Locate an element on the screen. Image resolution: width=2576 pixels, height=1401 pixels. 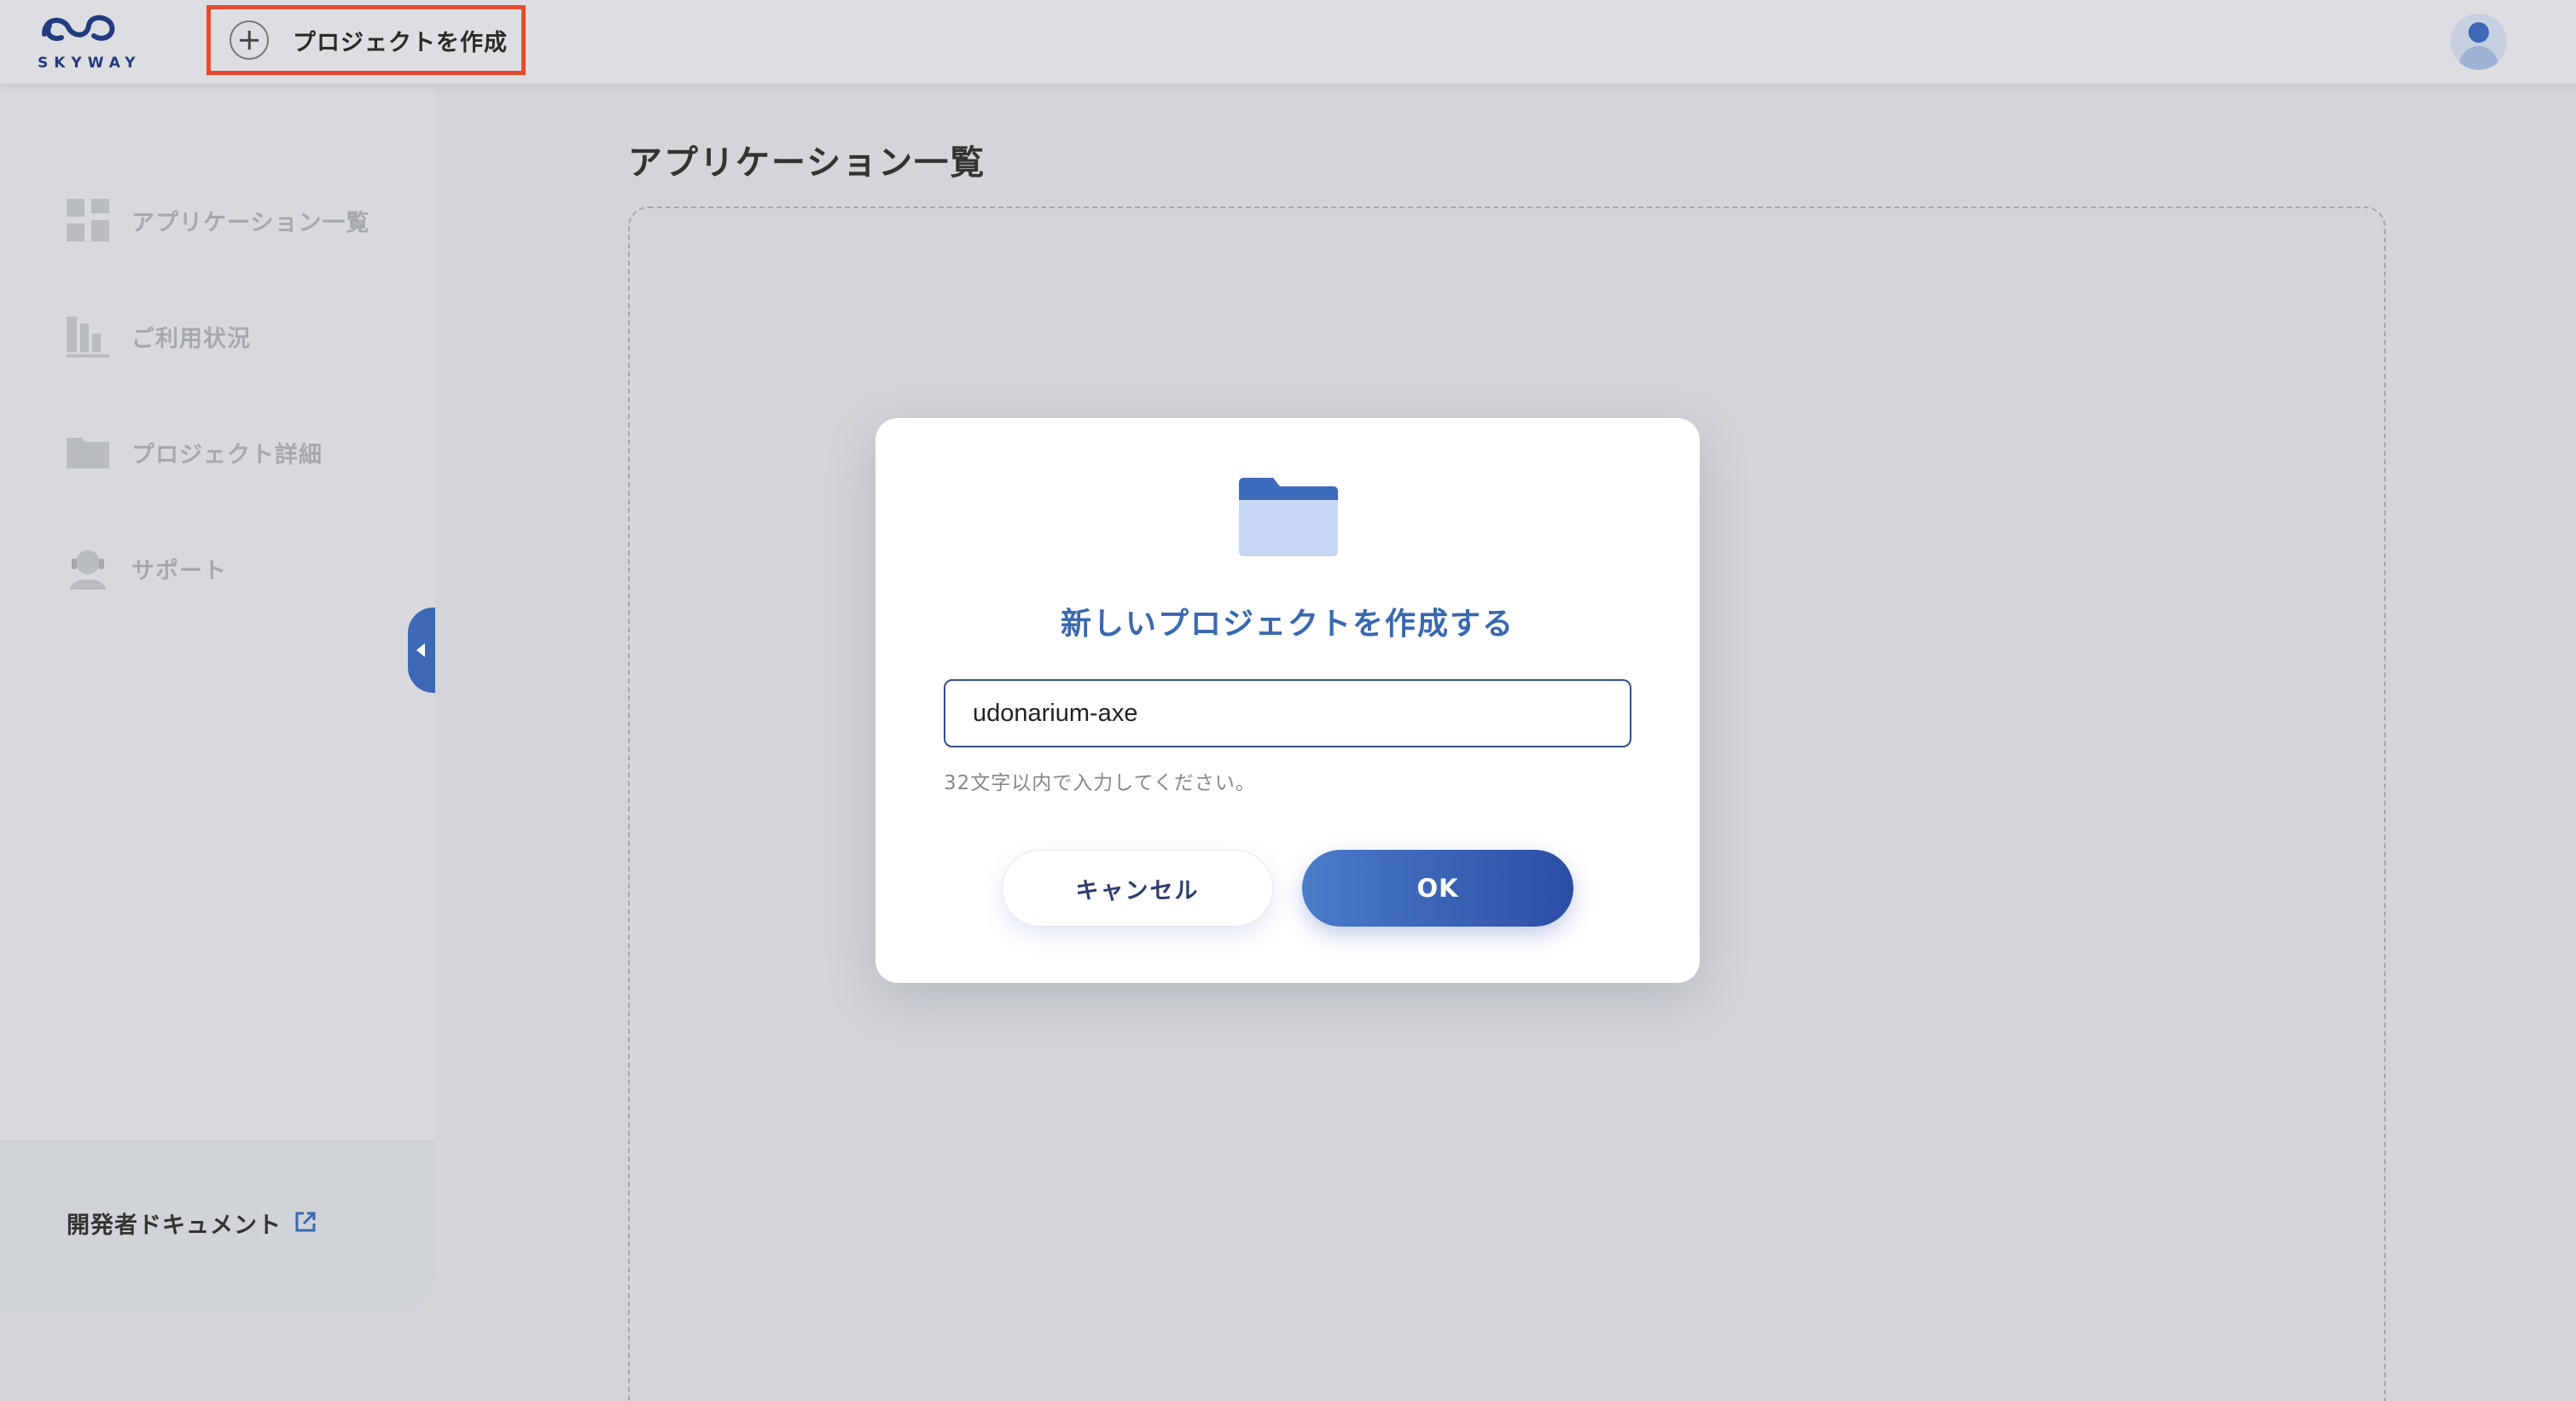
create-project-button: プロジェクトを作成 is located at coordinates (366, 40).